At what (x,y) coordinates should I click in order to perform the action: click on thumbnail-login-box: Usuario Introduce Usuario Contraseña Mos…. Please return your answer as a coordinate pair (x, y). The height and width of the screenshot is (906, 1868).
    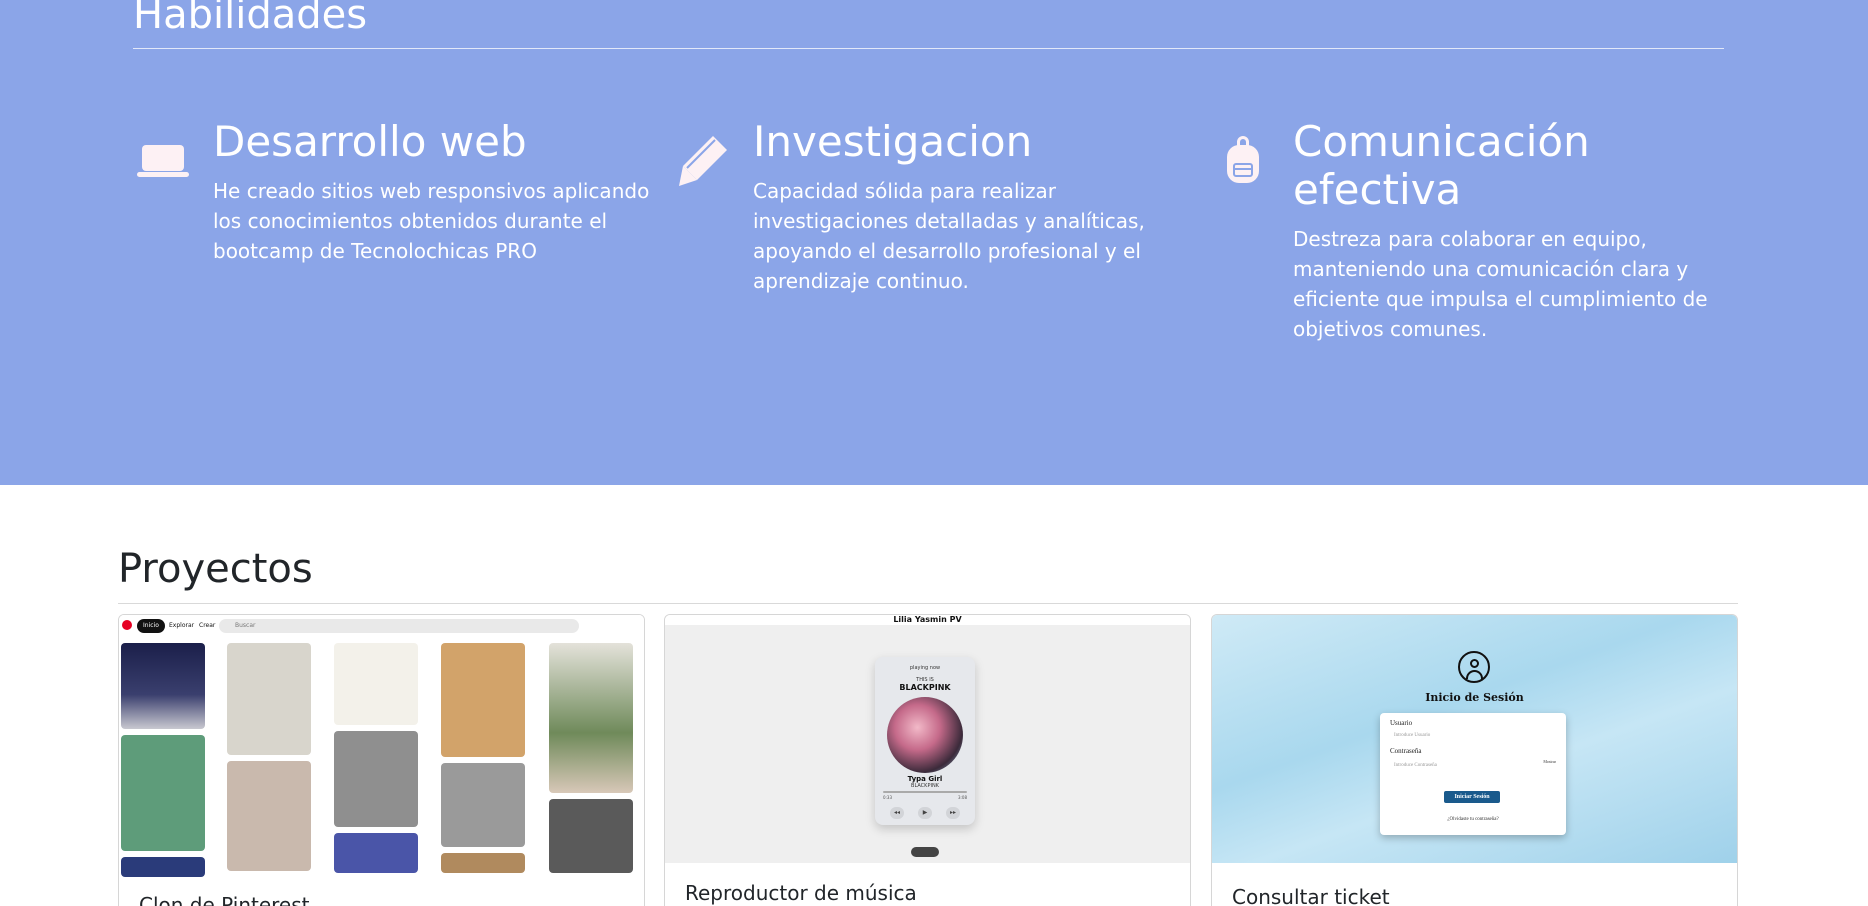
    Looking at the image, I should click on (1473, 774).